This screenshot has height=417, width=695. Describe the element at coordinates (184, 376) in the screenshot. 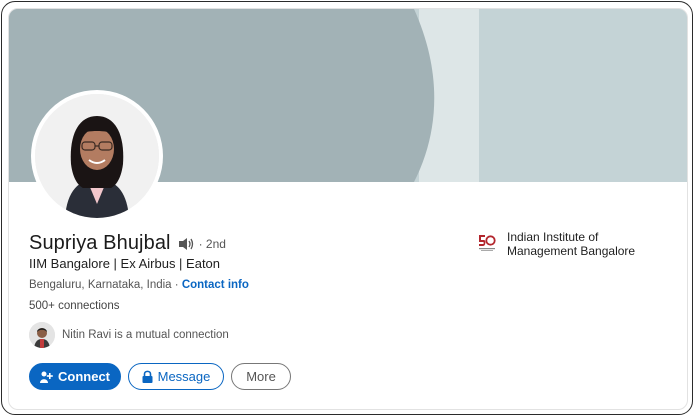

I see `message-button-label: Message` at that location.